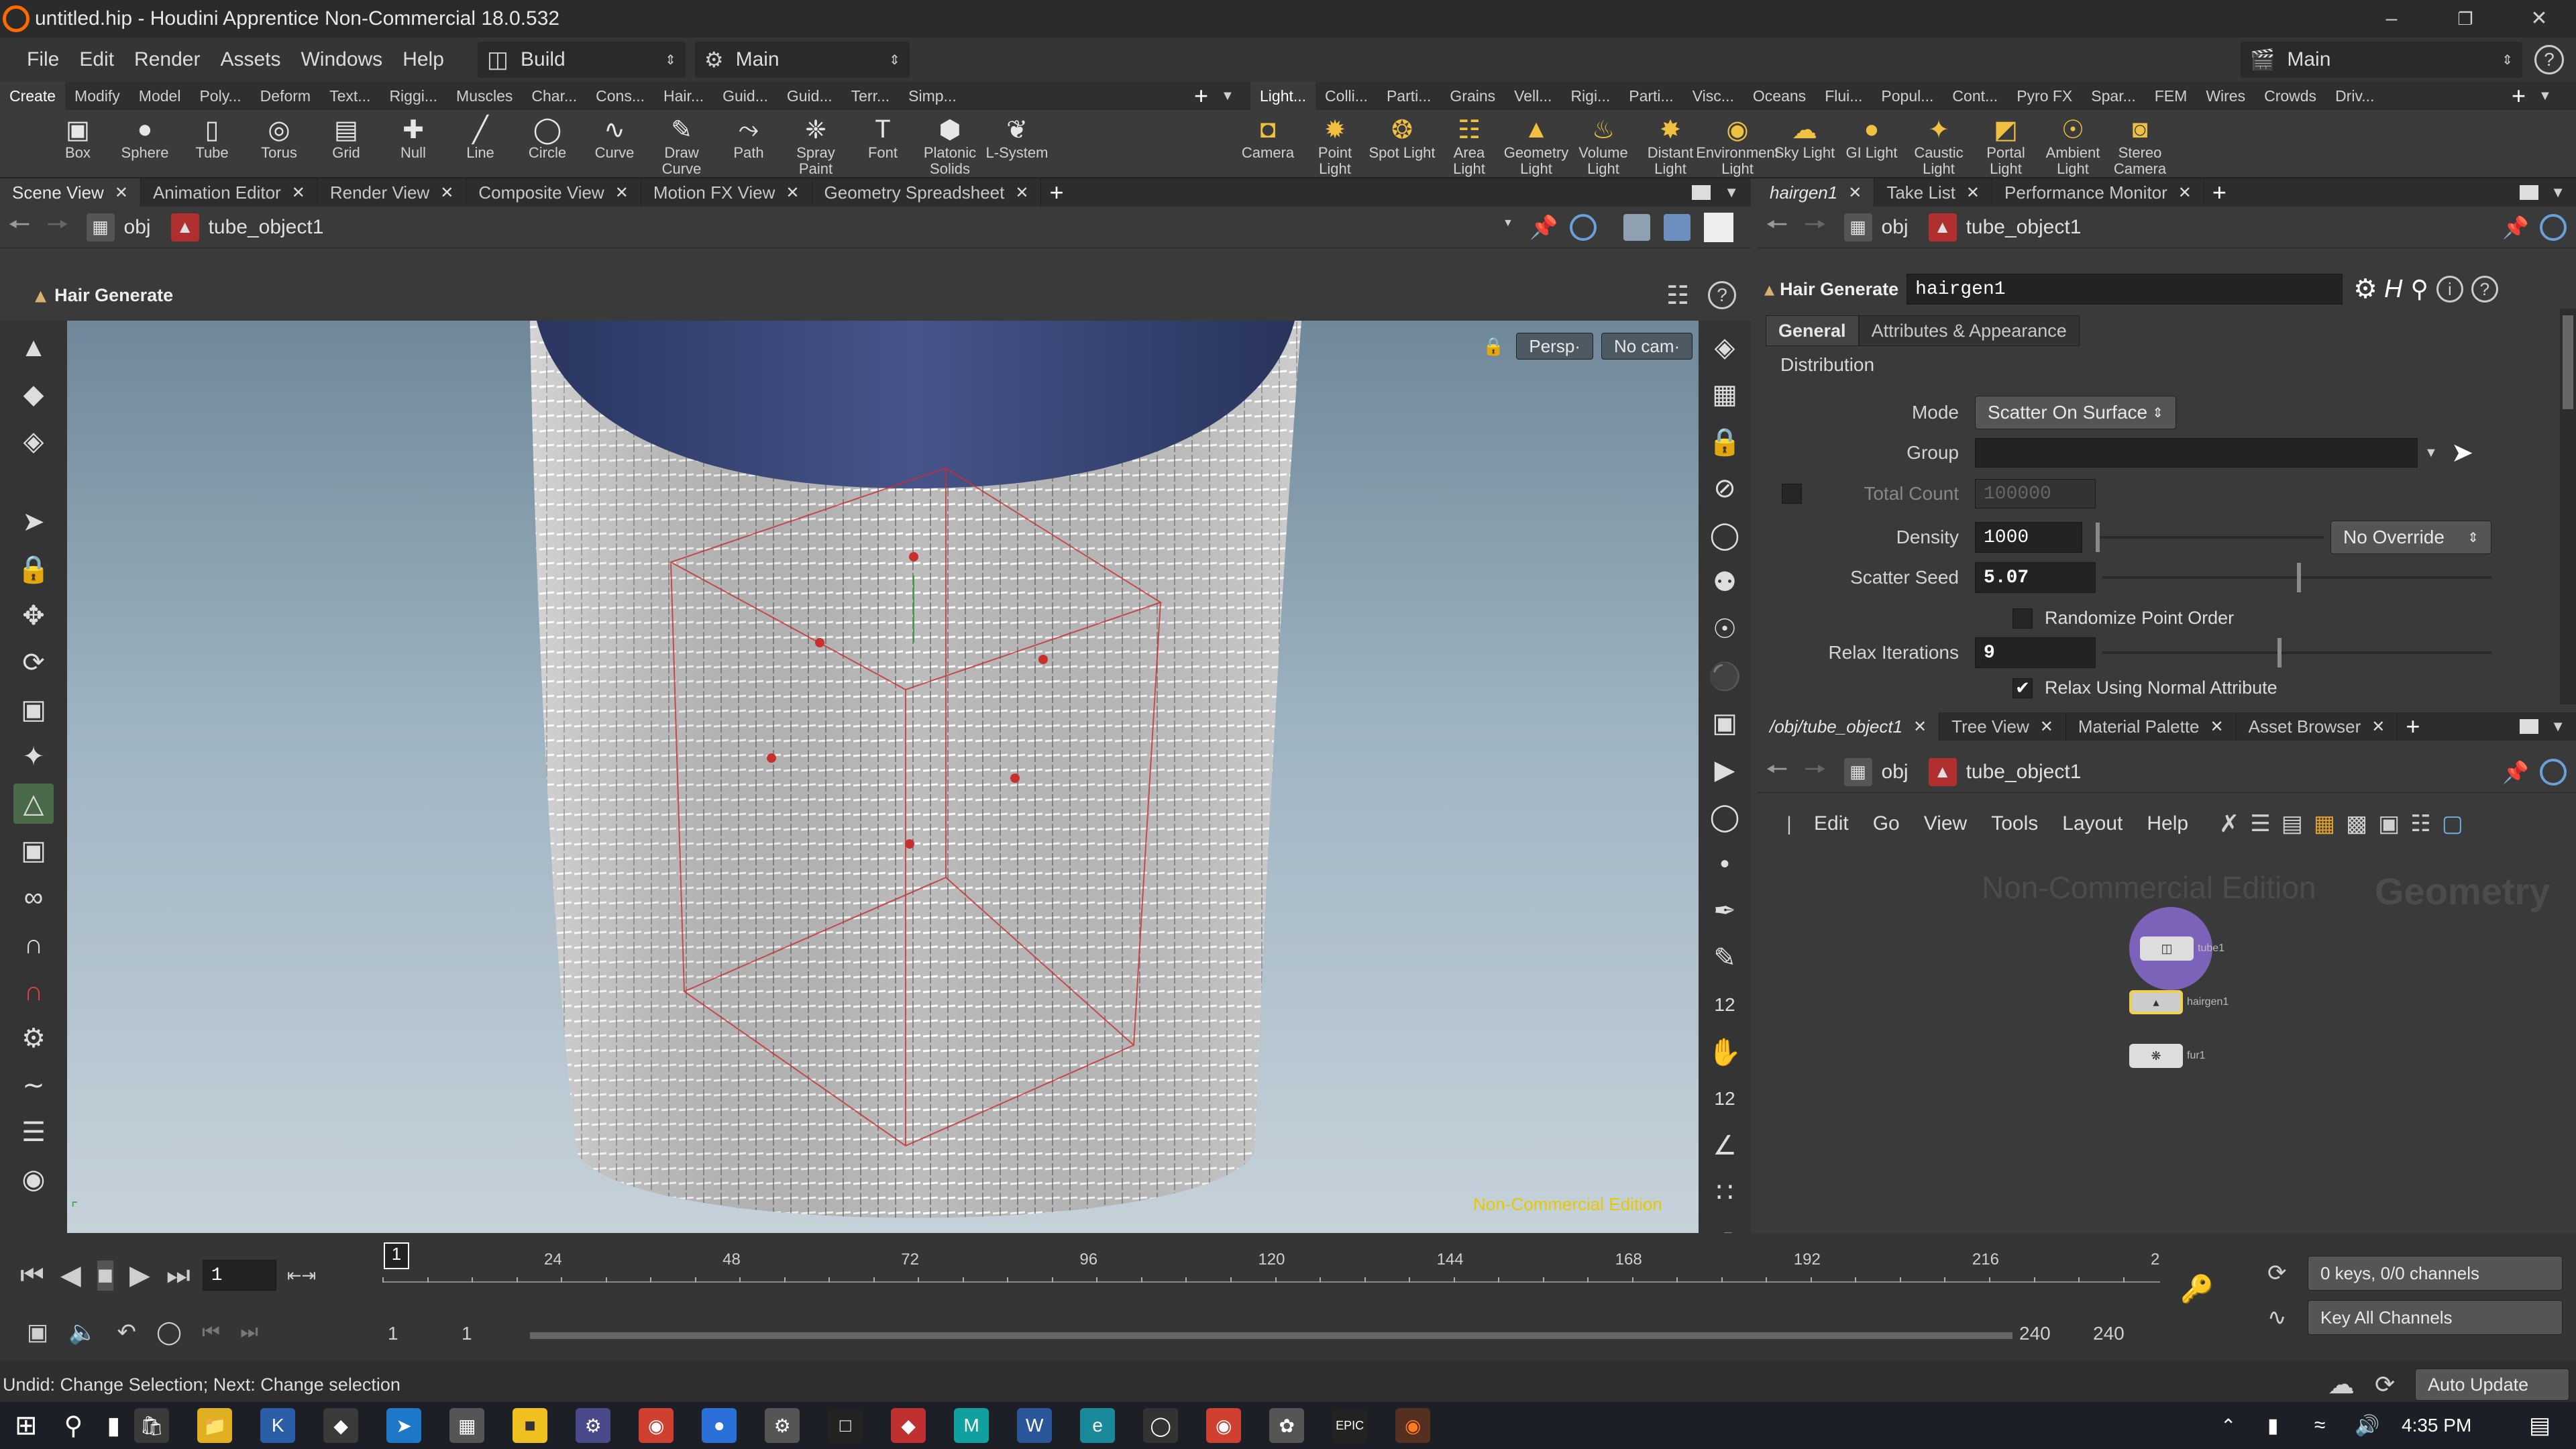 The width and height of the screenshot is (2576, 1449). Describe the element at coordinates (1647, 346) in the screenshot. I see `camera-menu: No cam ·` at that location.